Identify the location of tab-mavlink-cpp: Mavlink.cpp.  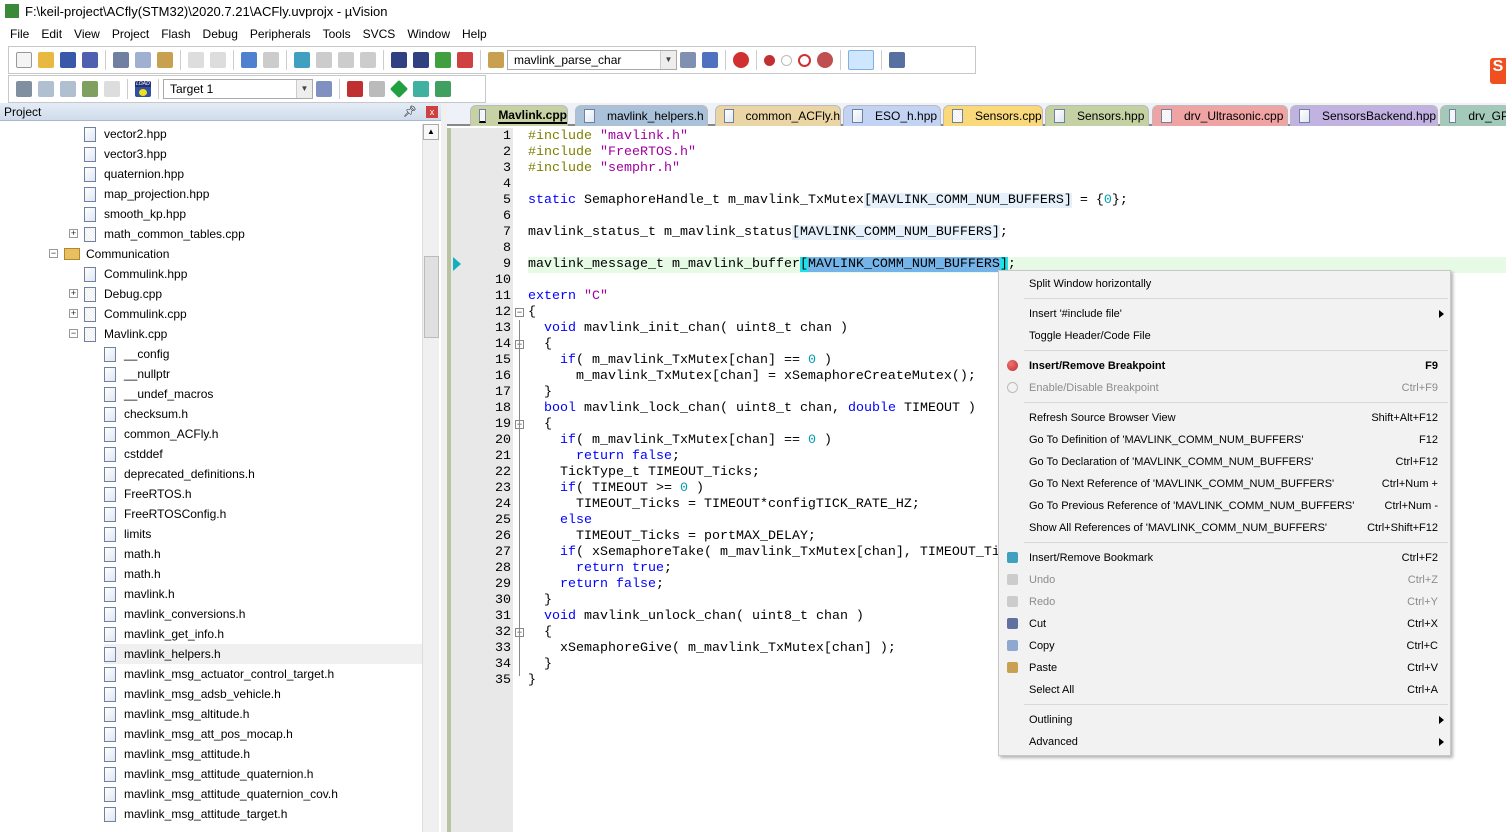
(519, 115).